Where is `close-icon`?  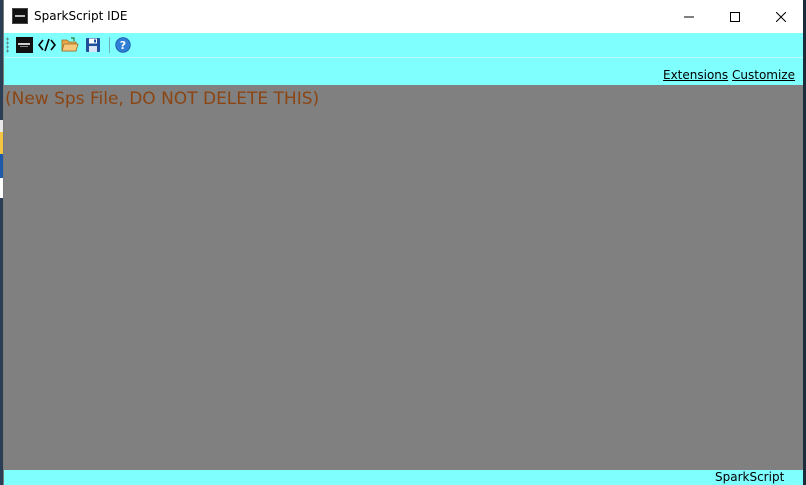 close-icon is located at coordinates (781, 16).